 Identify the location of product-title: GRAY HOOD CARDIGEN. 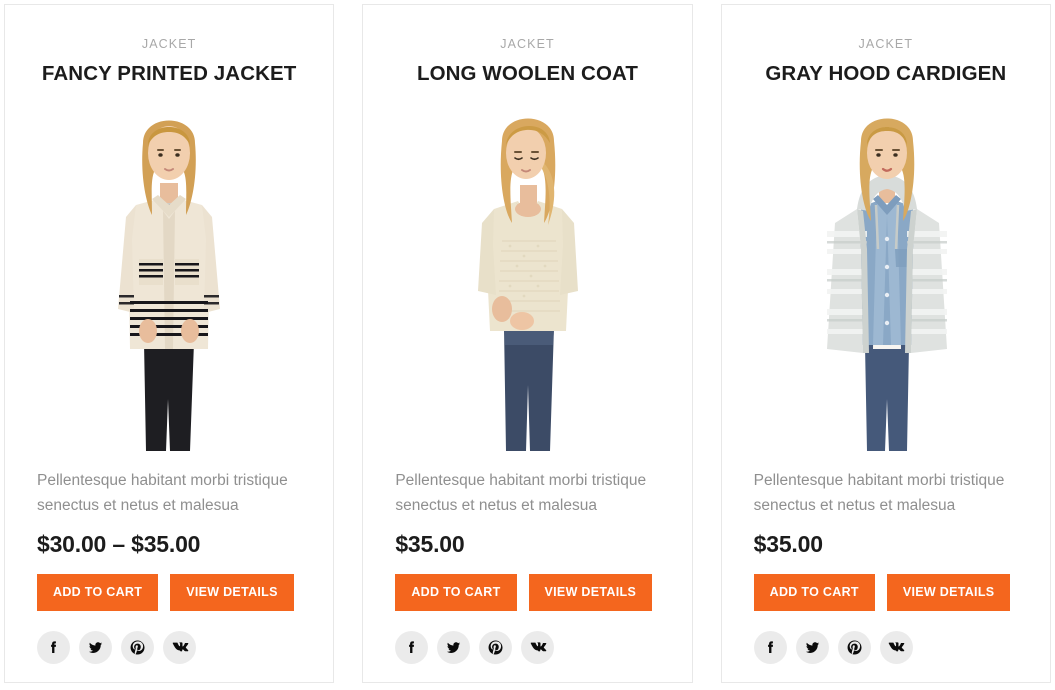
(885, 74).